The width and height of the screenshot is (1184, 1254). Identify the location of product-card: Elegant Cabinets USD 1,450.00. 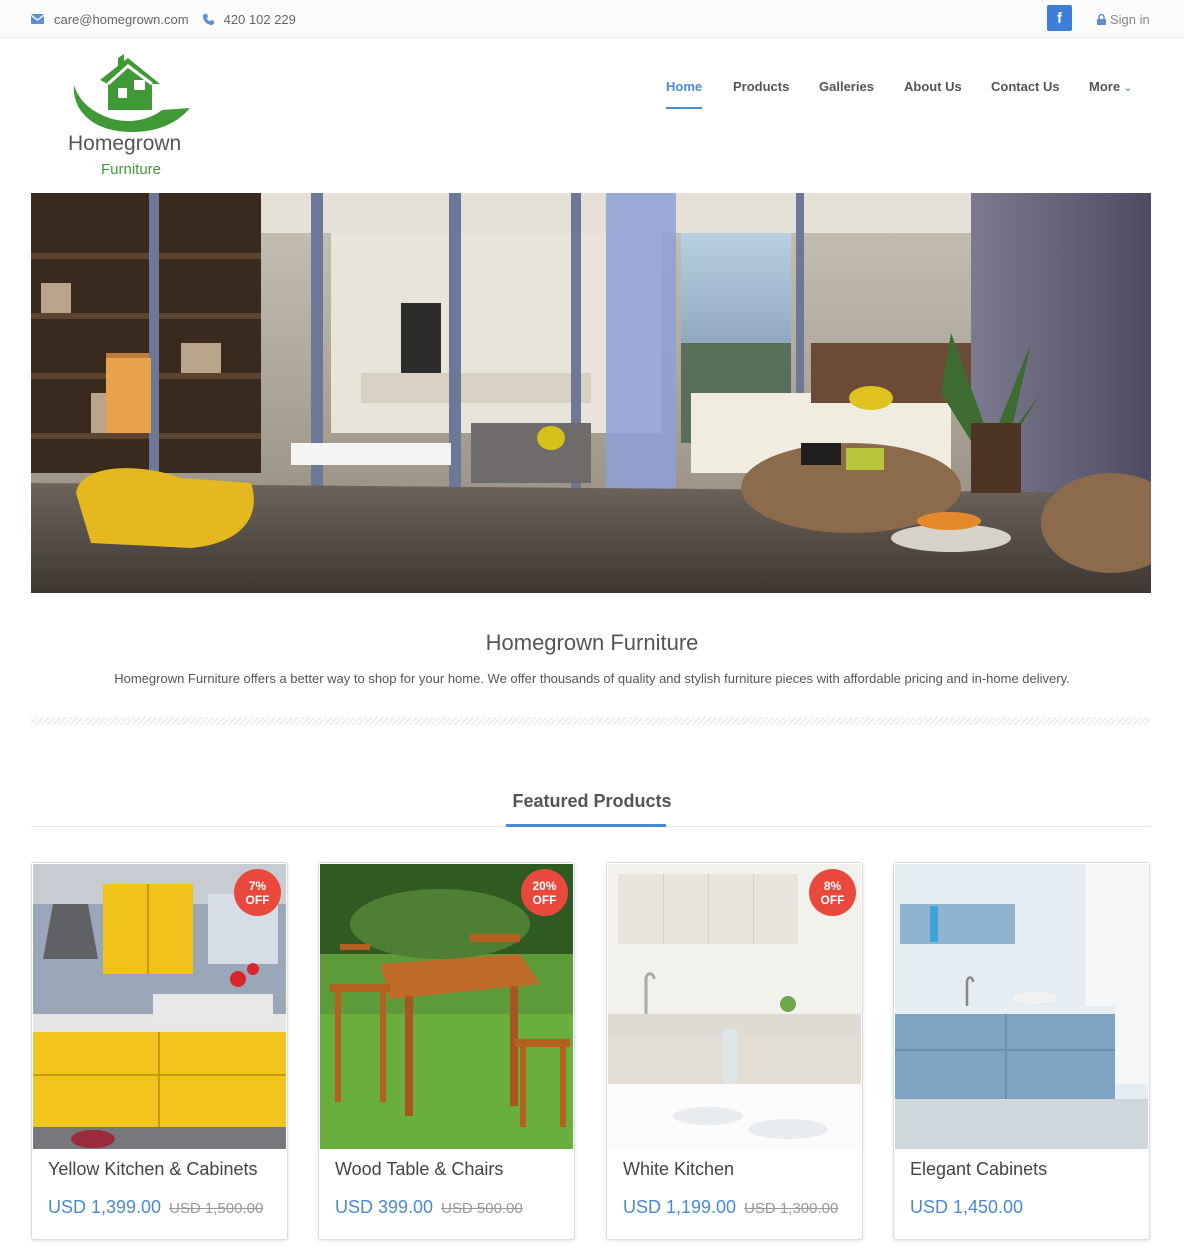
(1021, 1051).